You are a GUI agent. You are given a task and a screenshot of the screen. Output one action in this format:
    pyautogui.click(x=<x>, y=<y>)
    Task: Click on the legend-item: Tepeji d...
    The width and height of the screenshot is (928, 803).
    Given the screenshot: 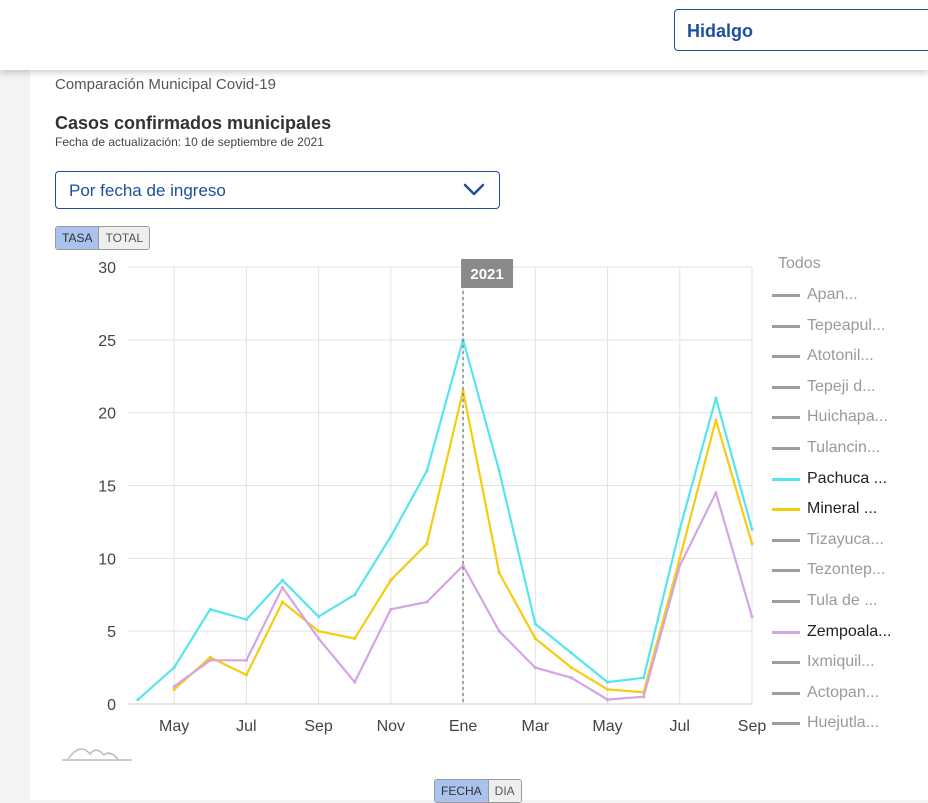 What is the action you would take?
    pyautogui.click(x=847, y=387)
    